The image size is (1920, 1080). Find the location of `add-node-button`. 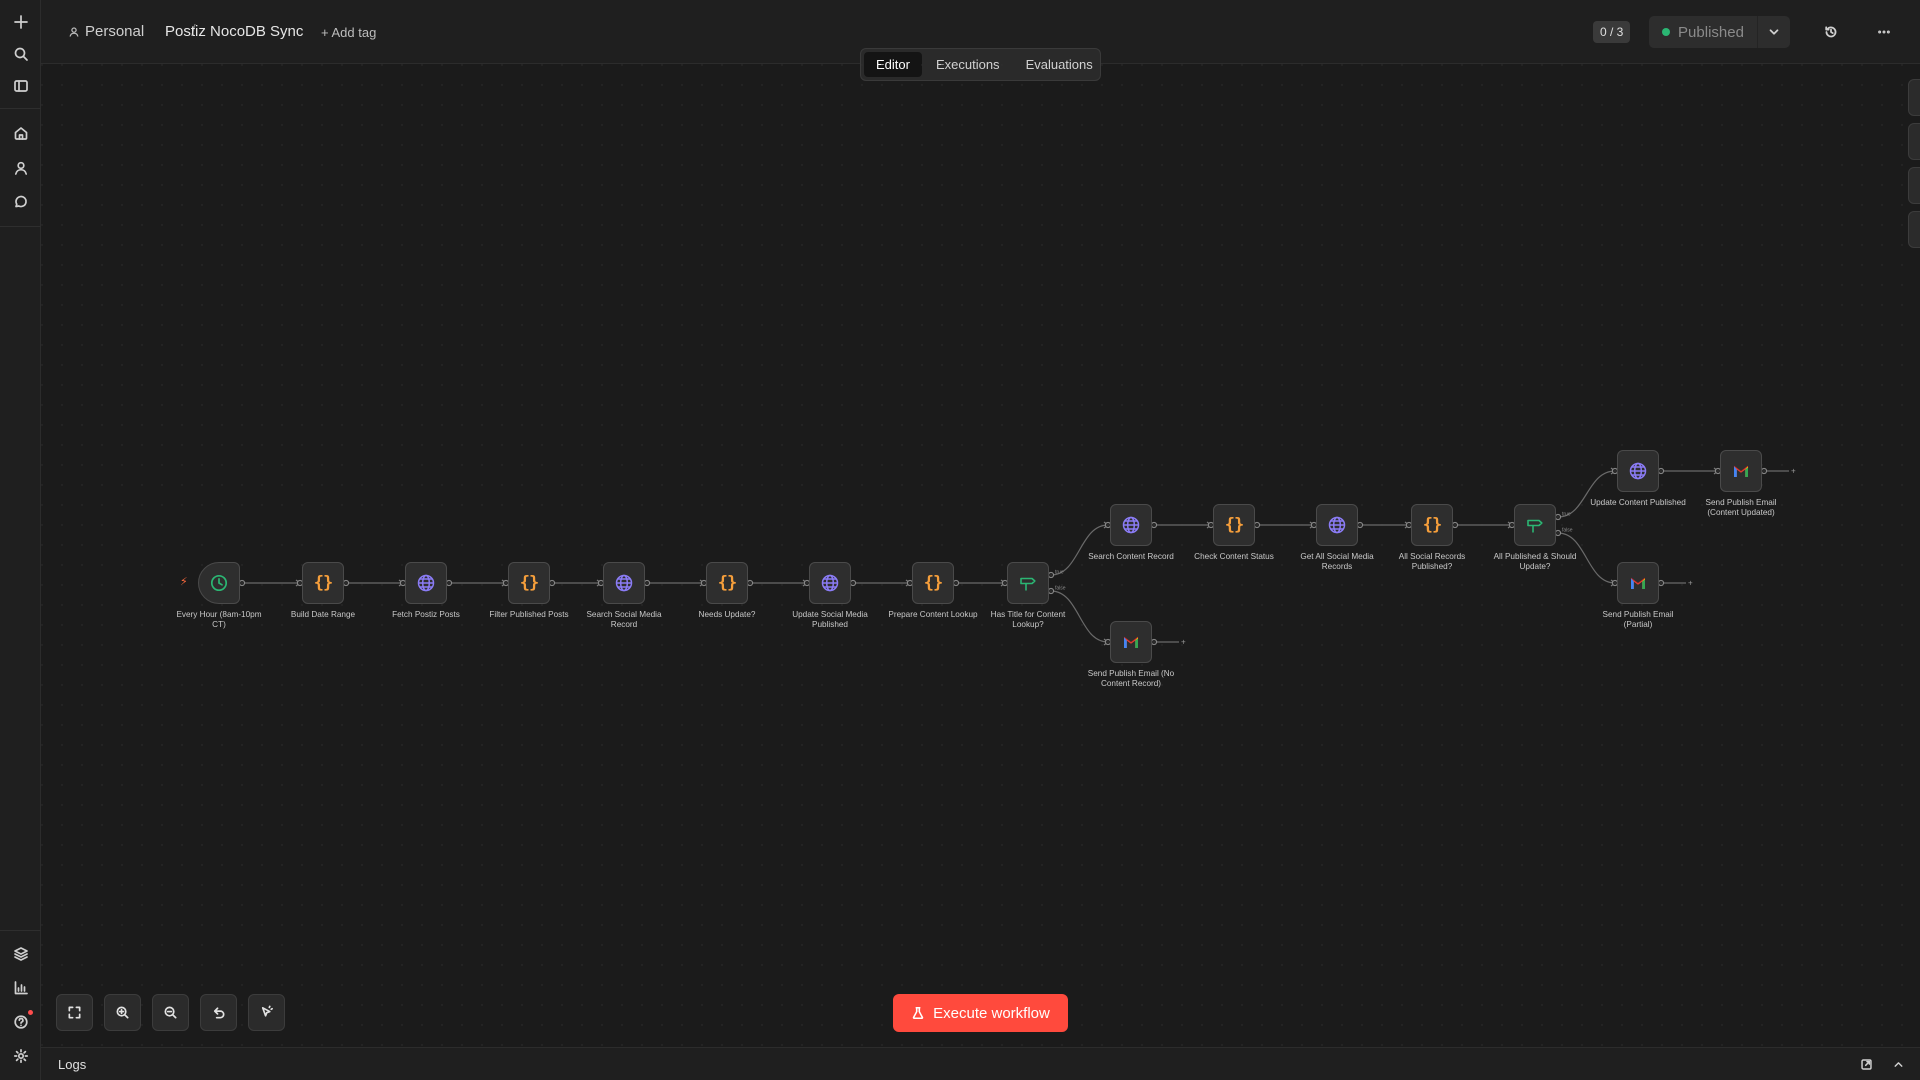

add-node-button is located at coordinates (1914, 97).